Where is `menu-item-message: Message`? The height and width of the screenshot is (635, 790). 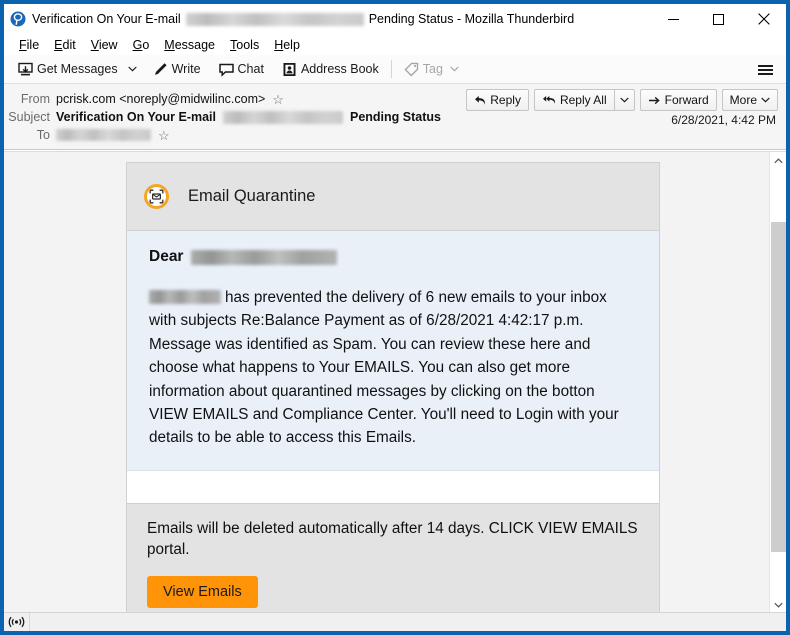 menu-item-message: Message is located at coordinates (190, 45).